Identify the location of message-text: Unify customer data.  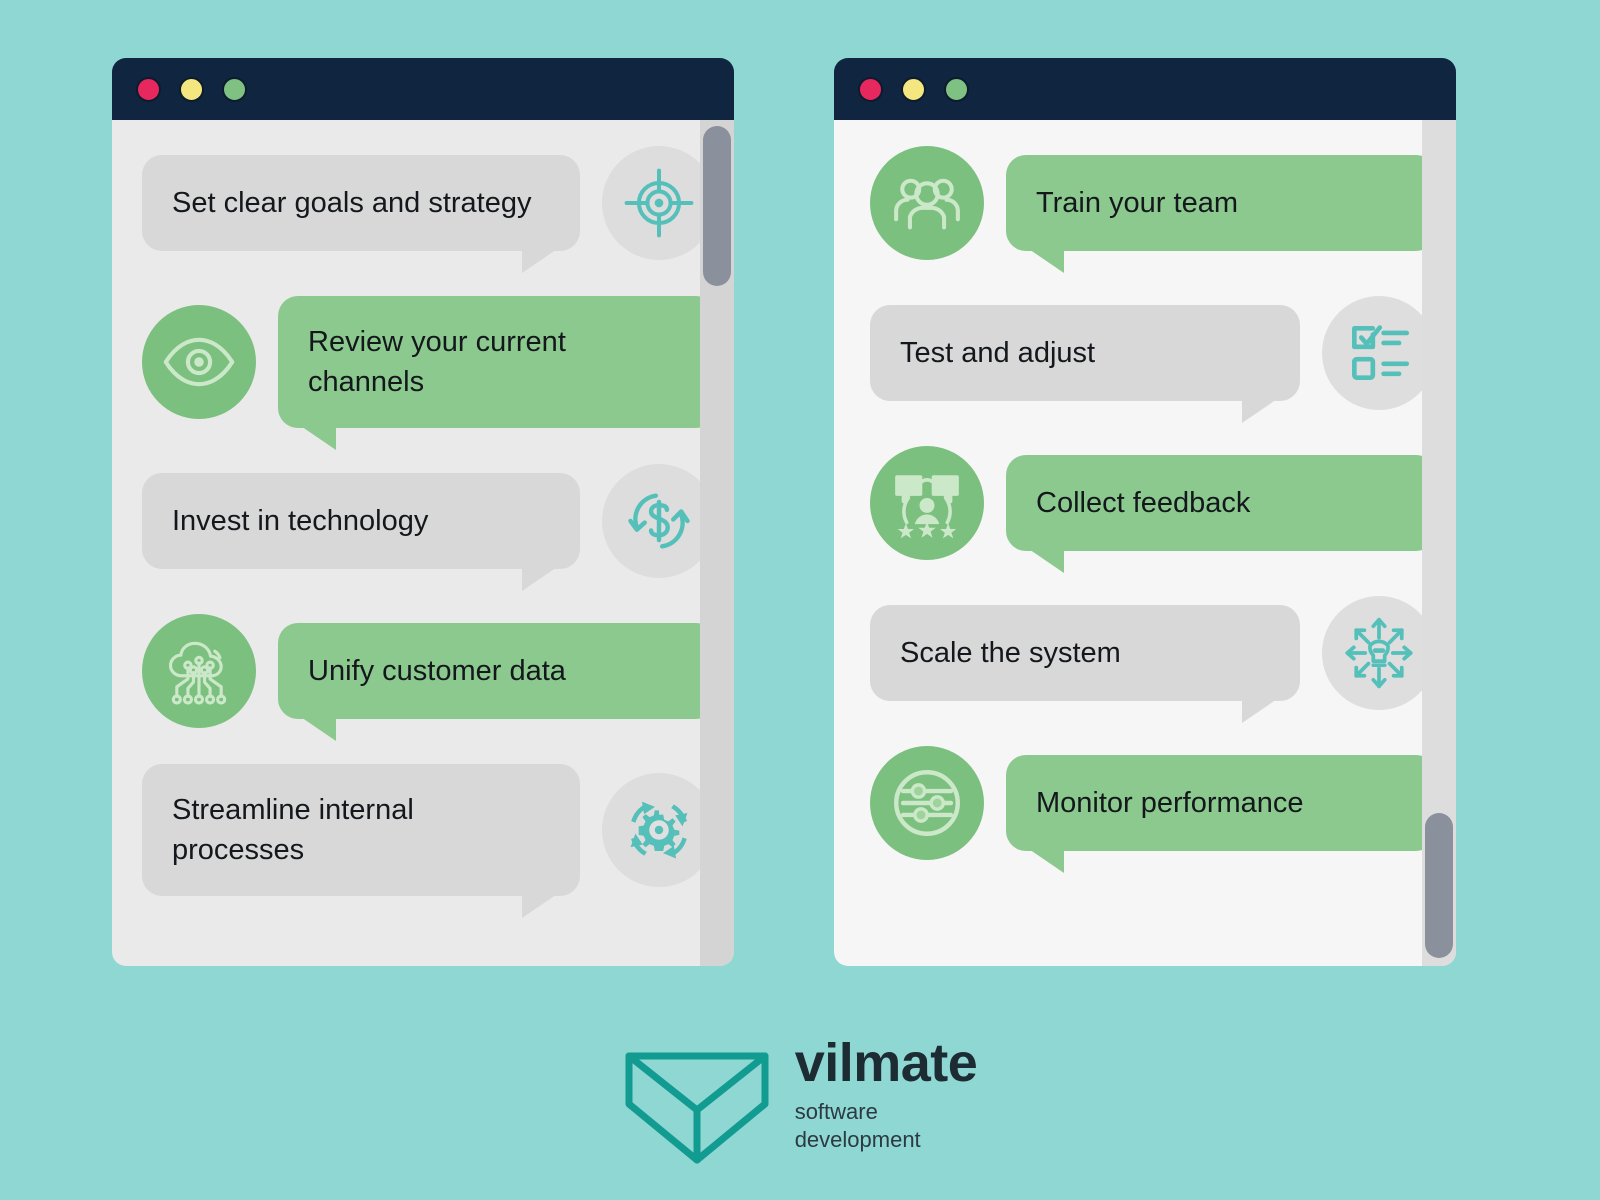
(437, 671).